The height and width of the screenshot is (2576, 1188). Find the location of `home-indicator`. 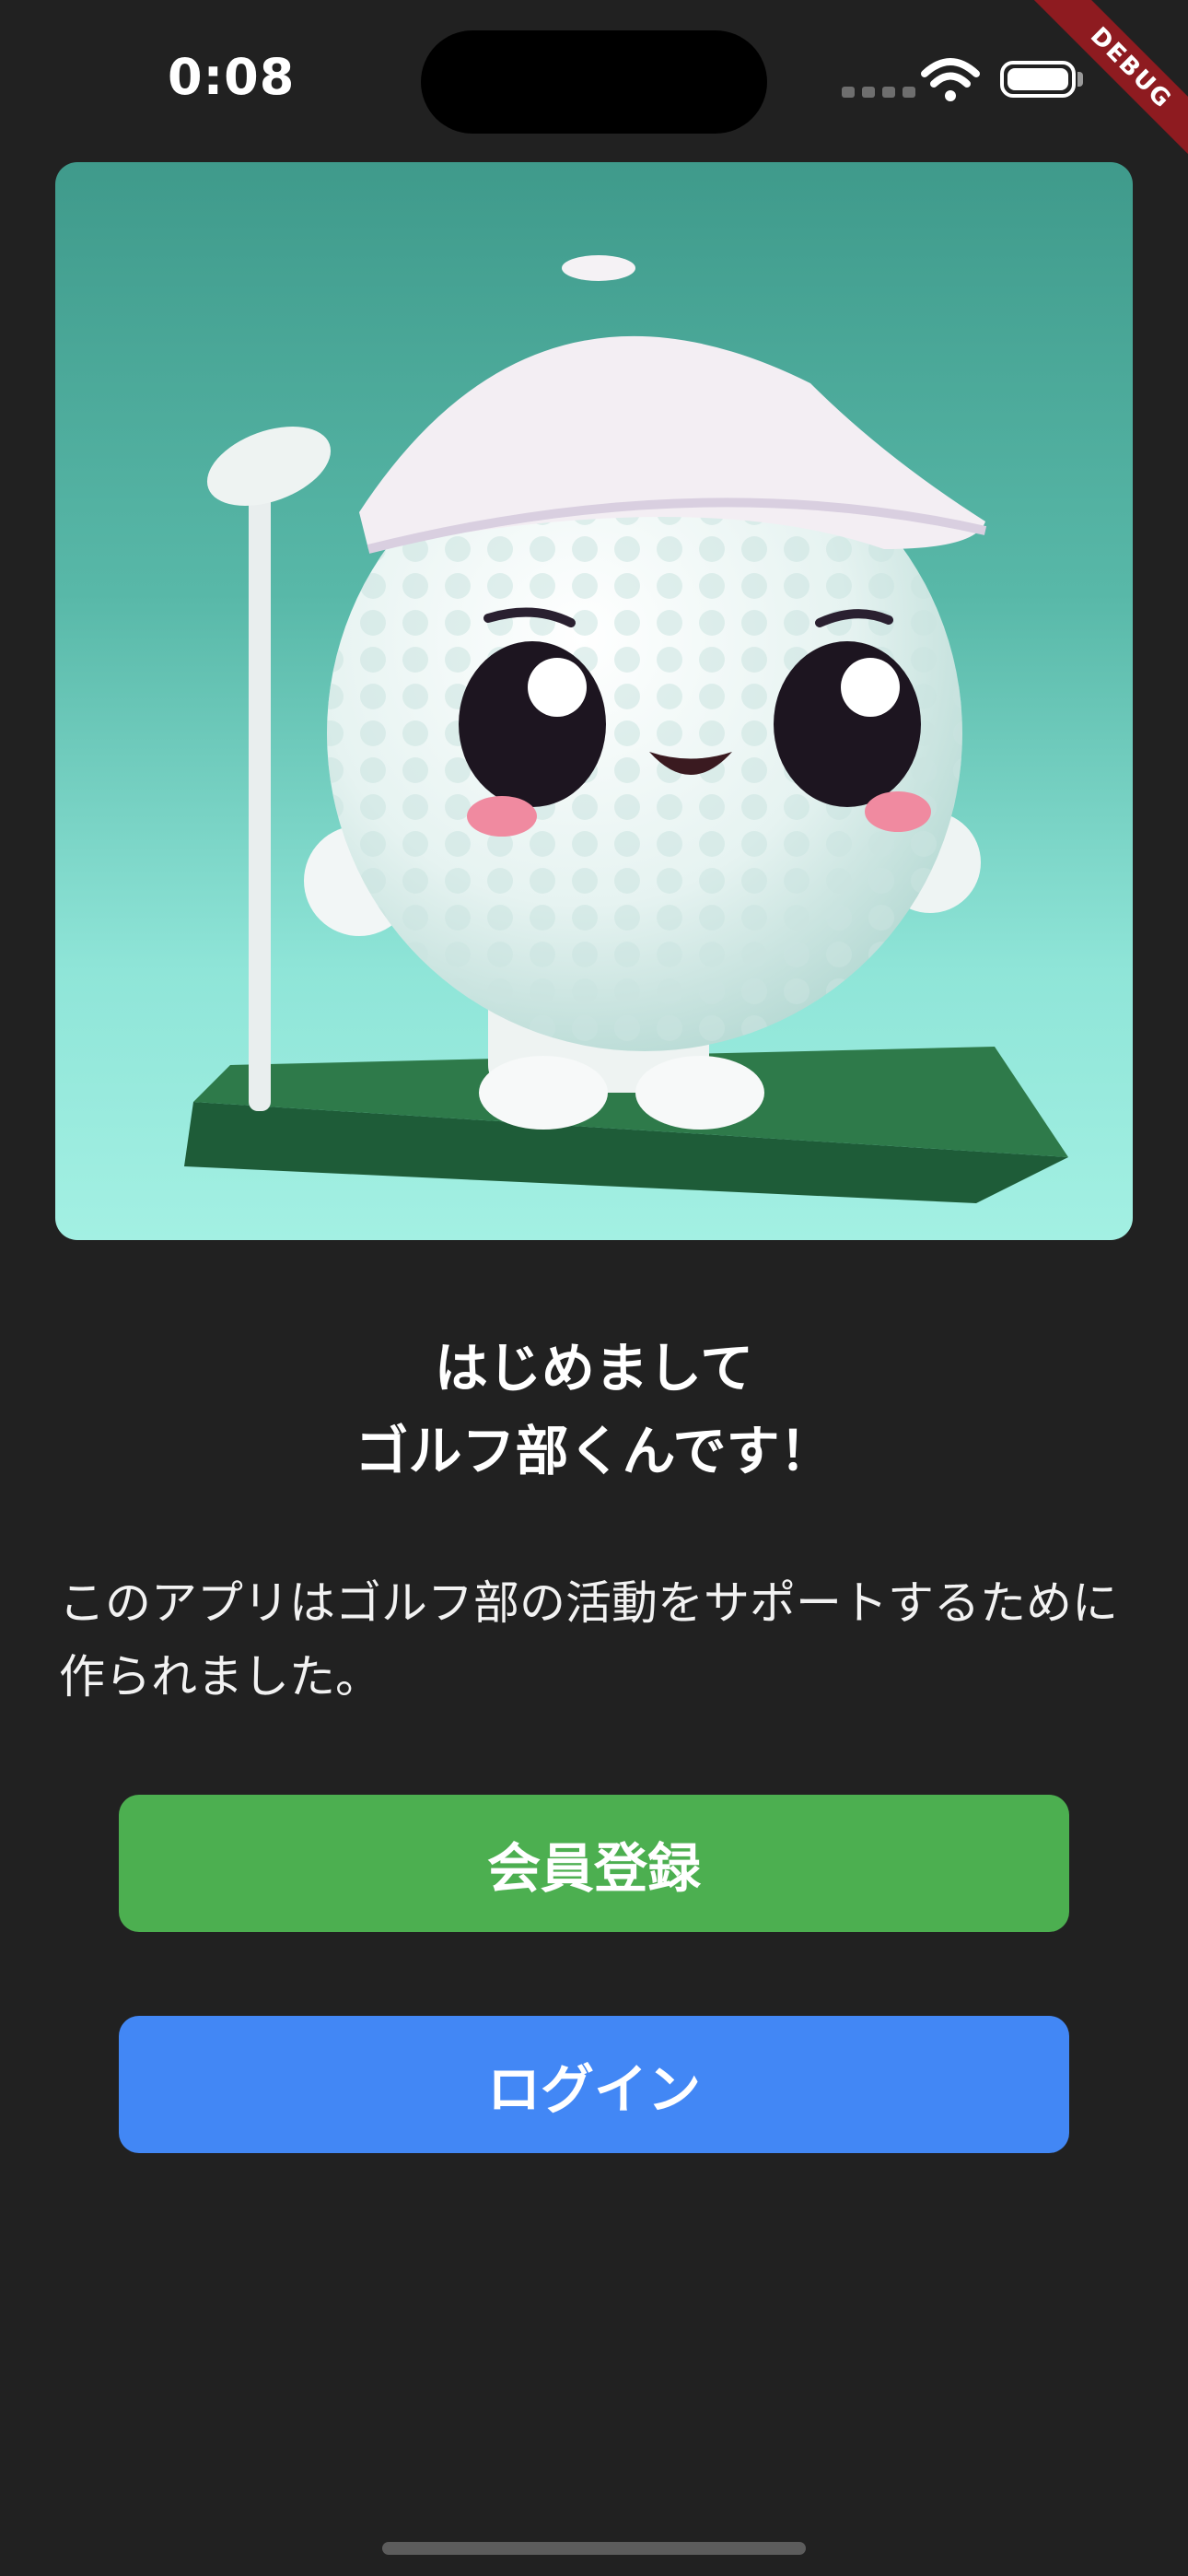

home-indicator is located at coordinates (594, 2548).